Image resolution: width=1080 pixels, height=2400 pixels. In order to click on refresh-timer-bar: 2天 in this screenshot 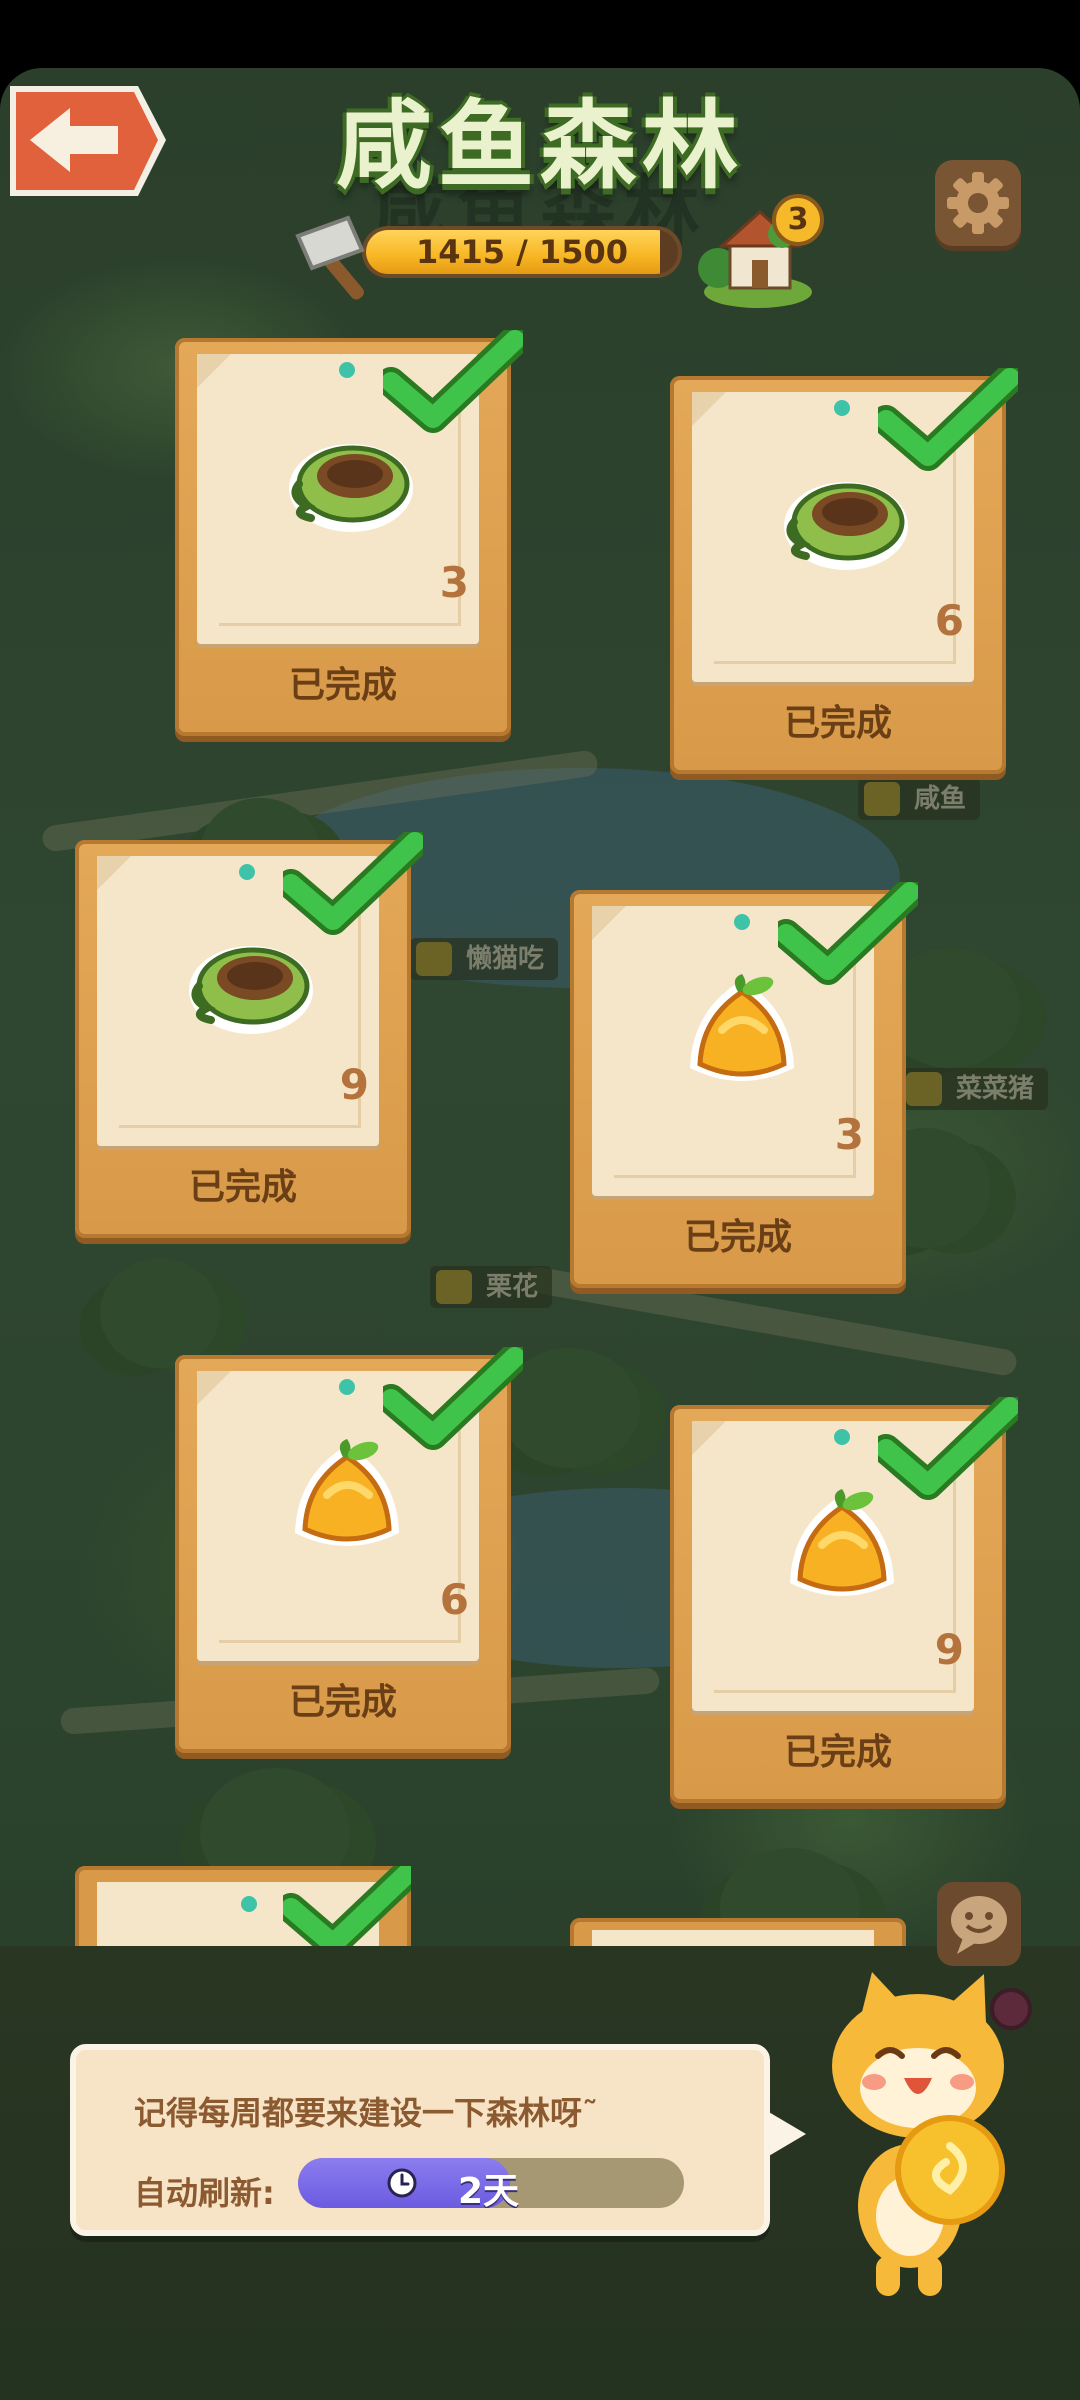, I will do `click(491, 2183)`.